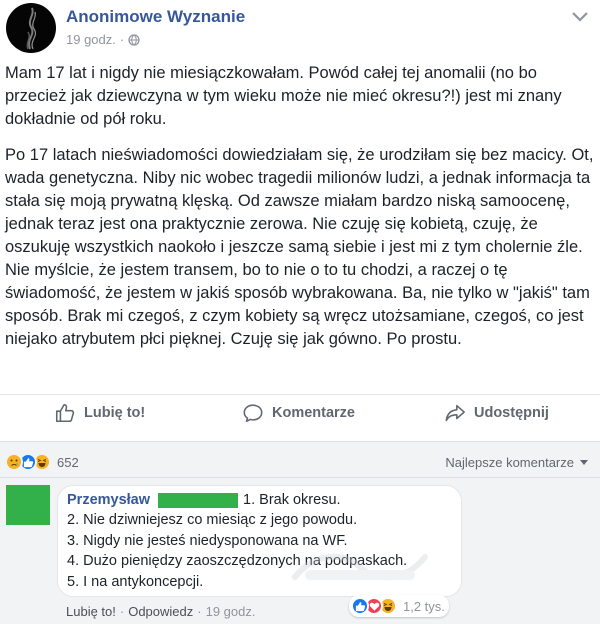 This screenshot has width=600, height=624. I want to click on post-action-bar: Lubię to! Komentarze Udostępnij, so click(300, 412).